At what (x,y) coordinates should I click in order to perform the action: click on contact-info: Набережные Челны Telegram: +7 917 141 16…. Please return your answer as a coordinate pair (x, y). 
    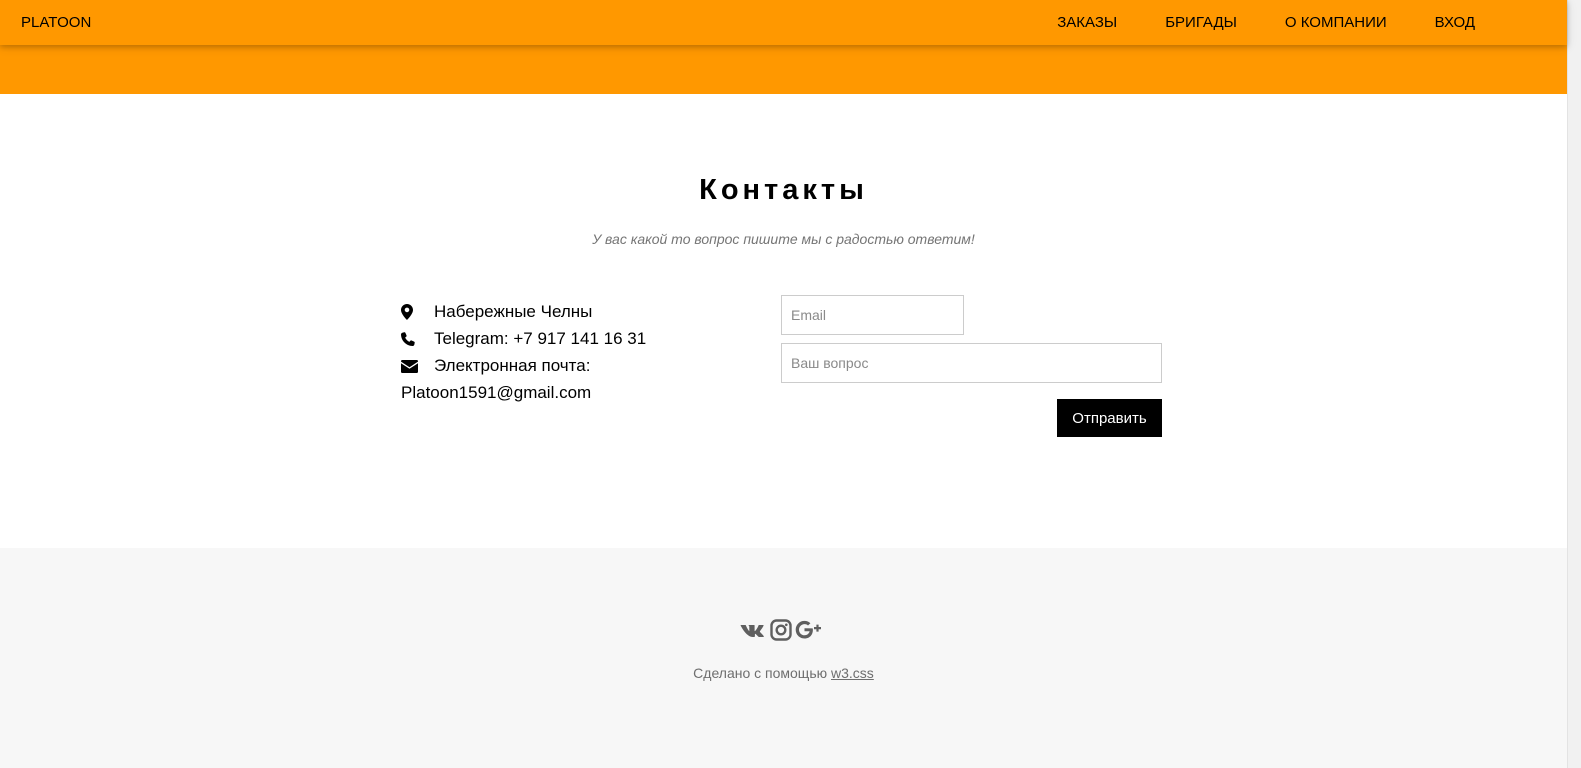
    Looking at the image, I should click on (581, 352).